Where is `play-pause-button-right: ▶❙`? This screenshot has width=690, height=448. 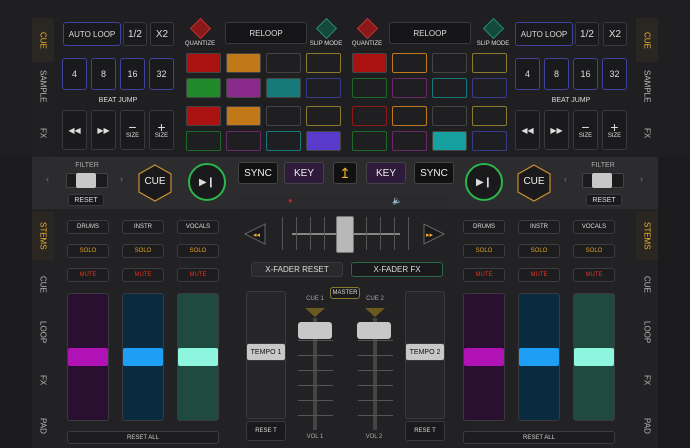
play-pause-button-right: ▶❙ is located at coordinates (484, 182).